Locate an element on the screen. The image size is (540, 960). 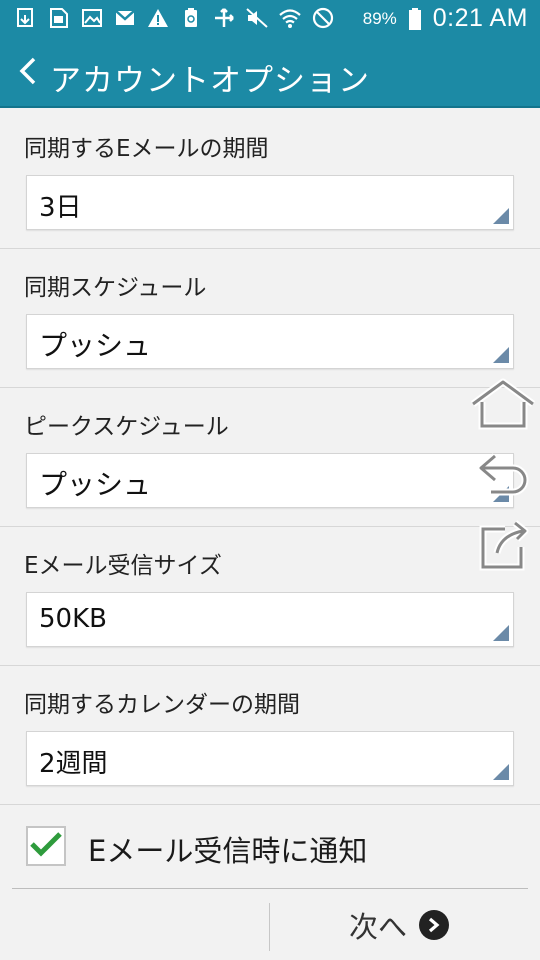
chevron-right-circle-icon is located at coordinates (434, 925).